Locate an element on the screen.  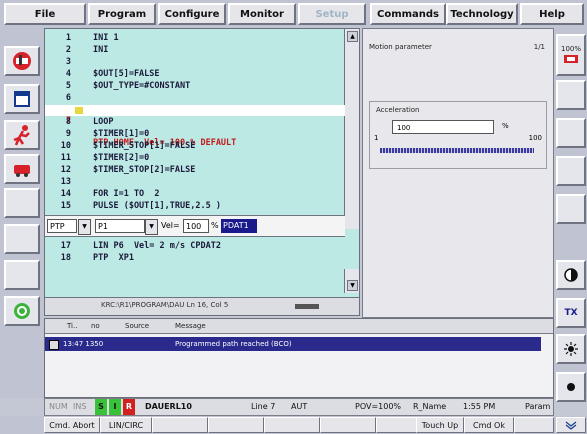
param-indicator: Param is located at coordinates (538, 406).